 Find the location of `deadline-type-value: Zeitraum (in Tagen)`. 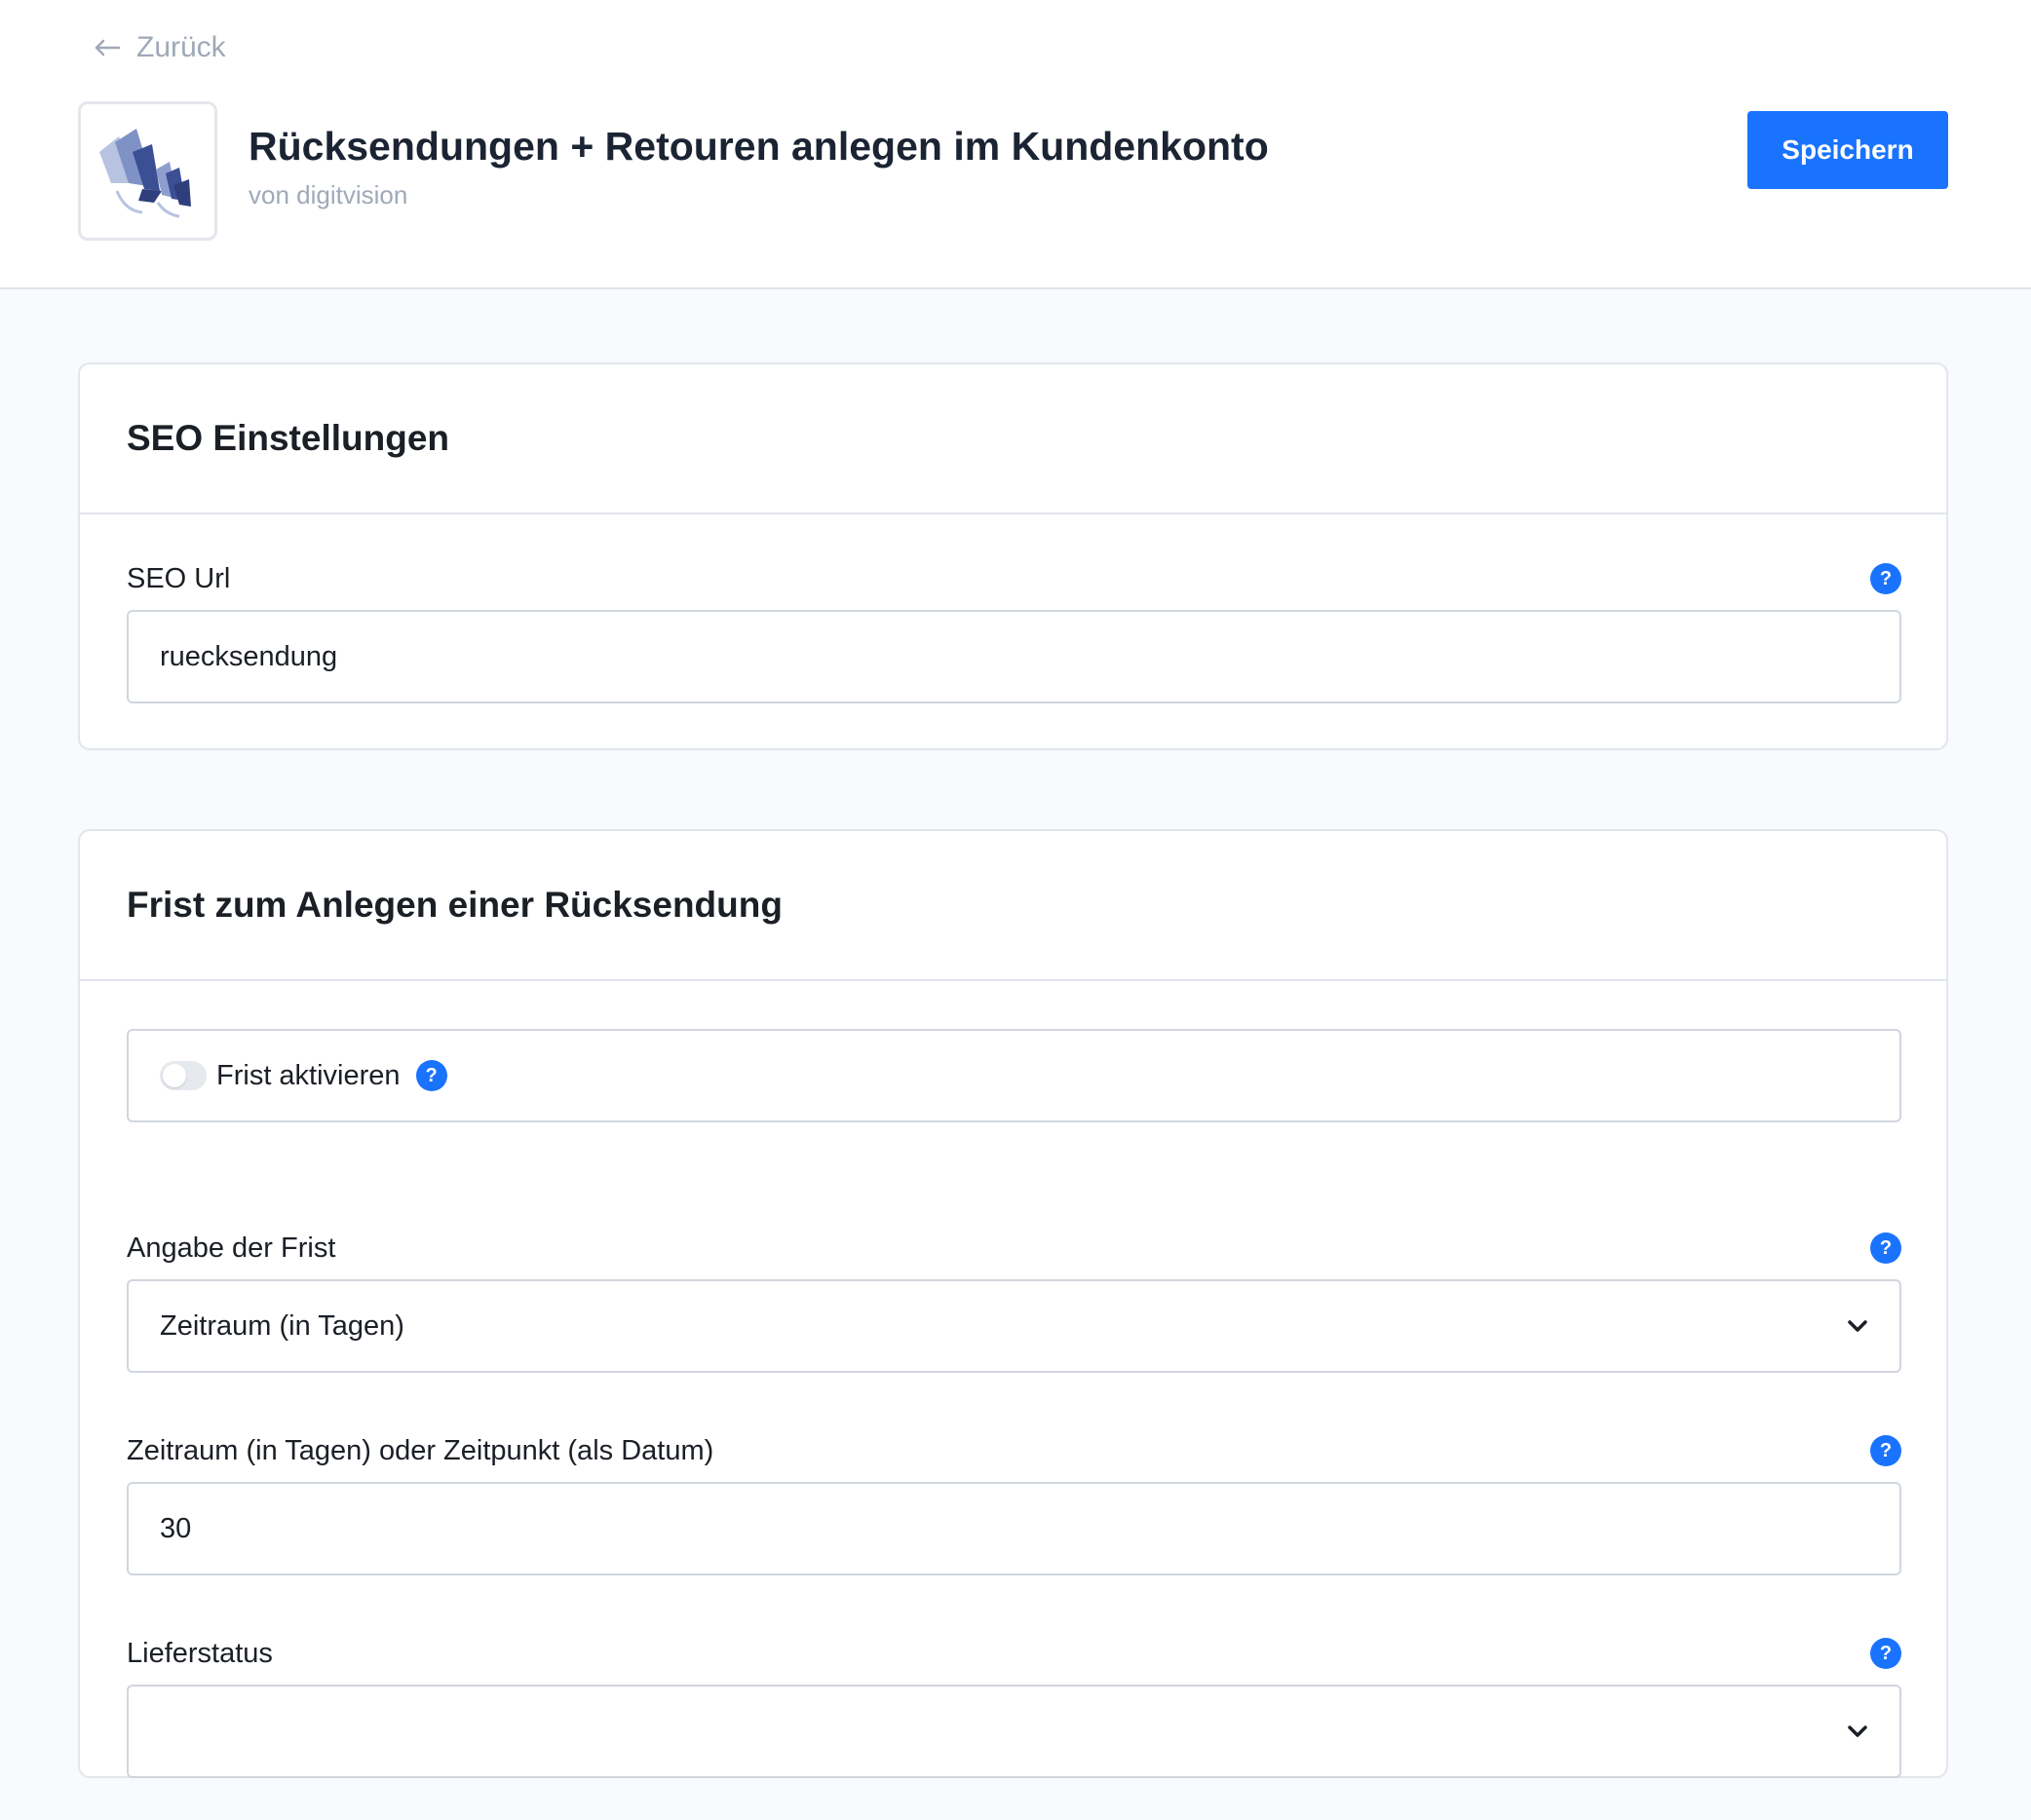

deadline-type-value: Zeitraum (in Tagen) is located at coordinates (282, 1325).